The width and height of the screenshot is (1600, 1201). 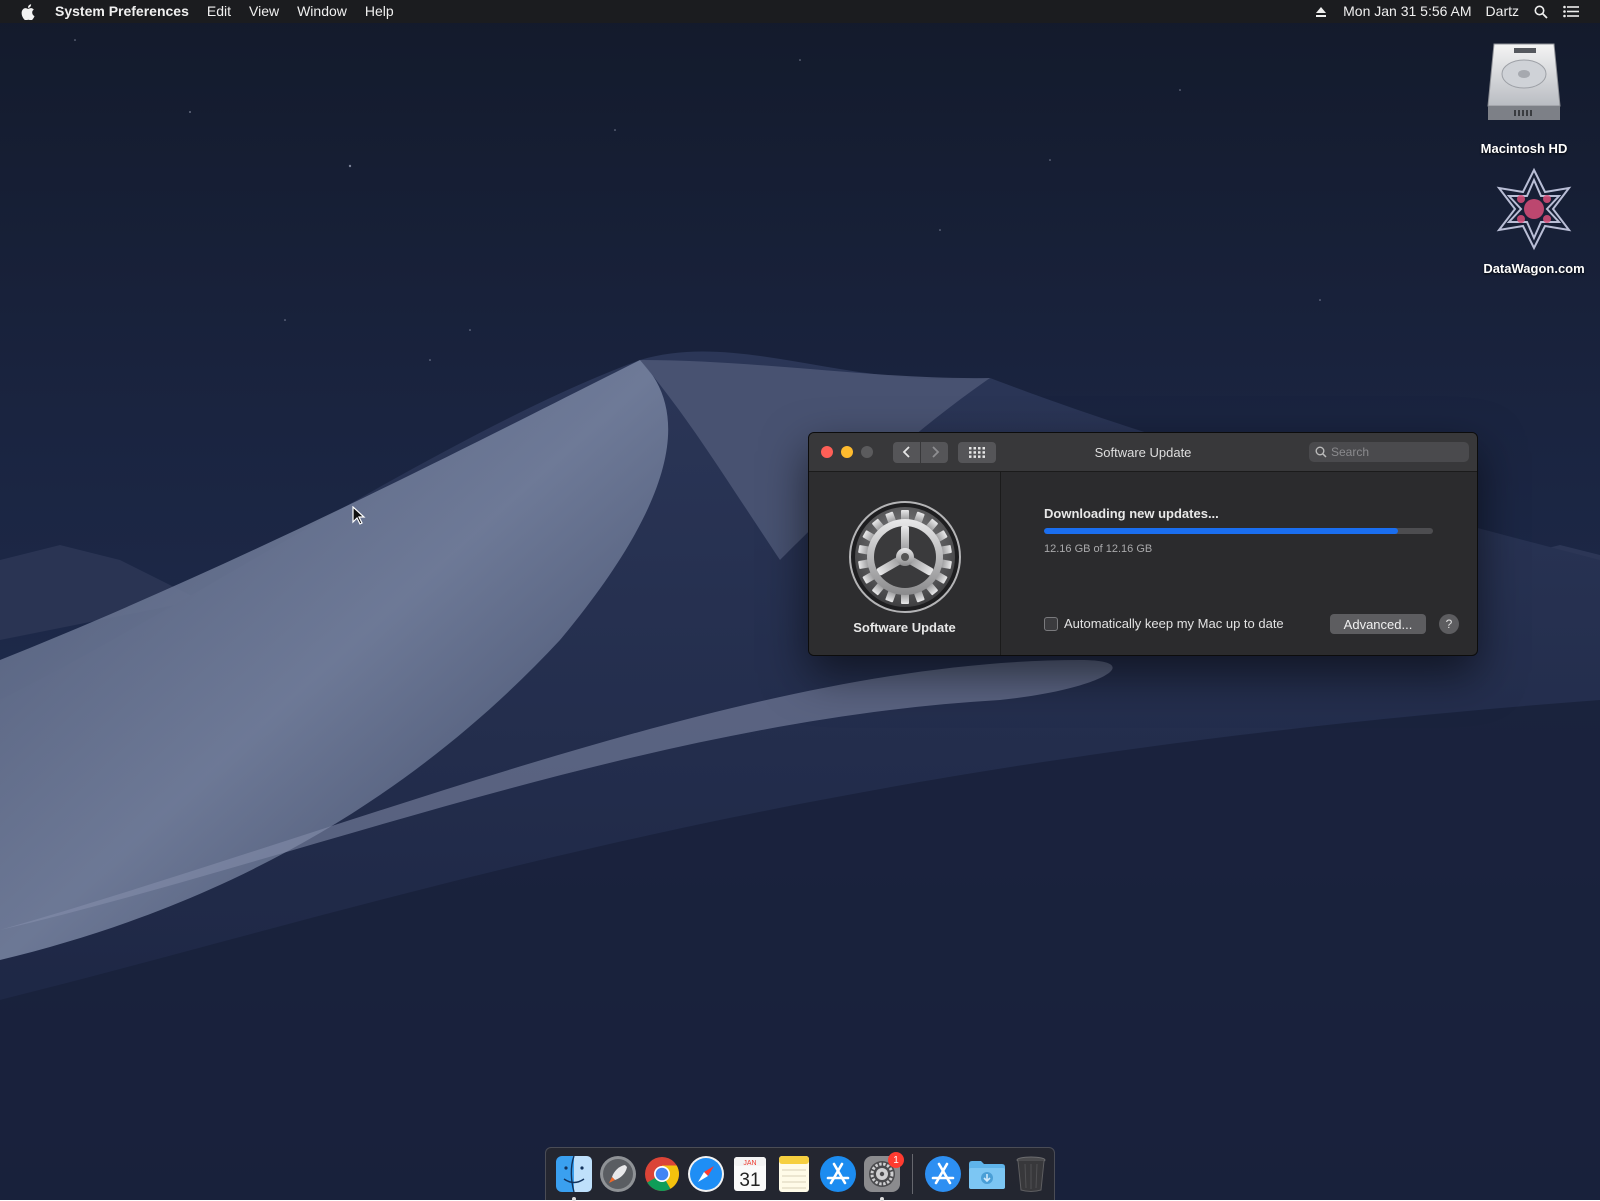 I want to click on chevron-left-icon, so click(x=906, y=452).